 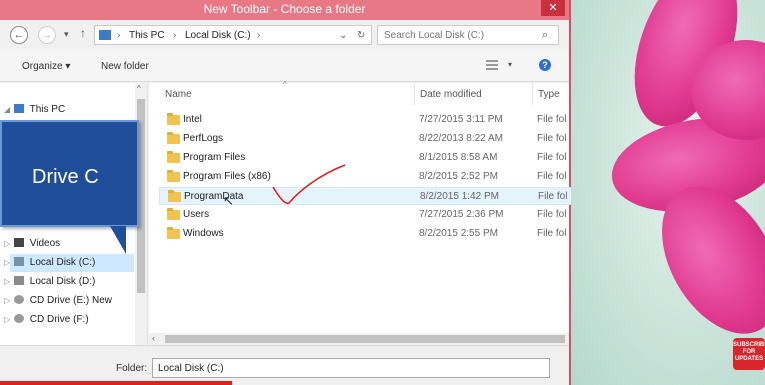 I want to click on checkmark-annotation, so click(x=309, y=184).